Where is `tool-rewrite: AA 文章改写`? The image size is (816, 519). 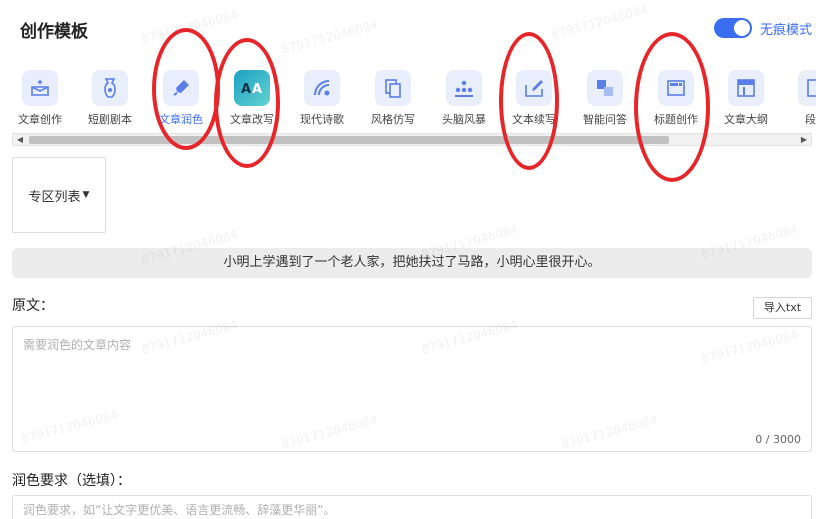 tool-rewrite: AA 文章改写 is located at coordinates (252, 98).